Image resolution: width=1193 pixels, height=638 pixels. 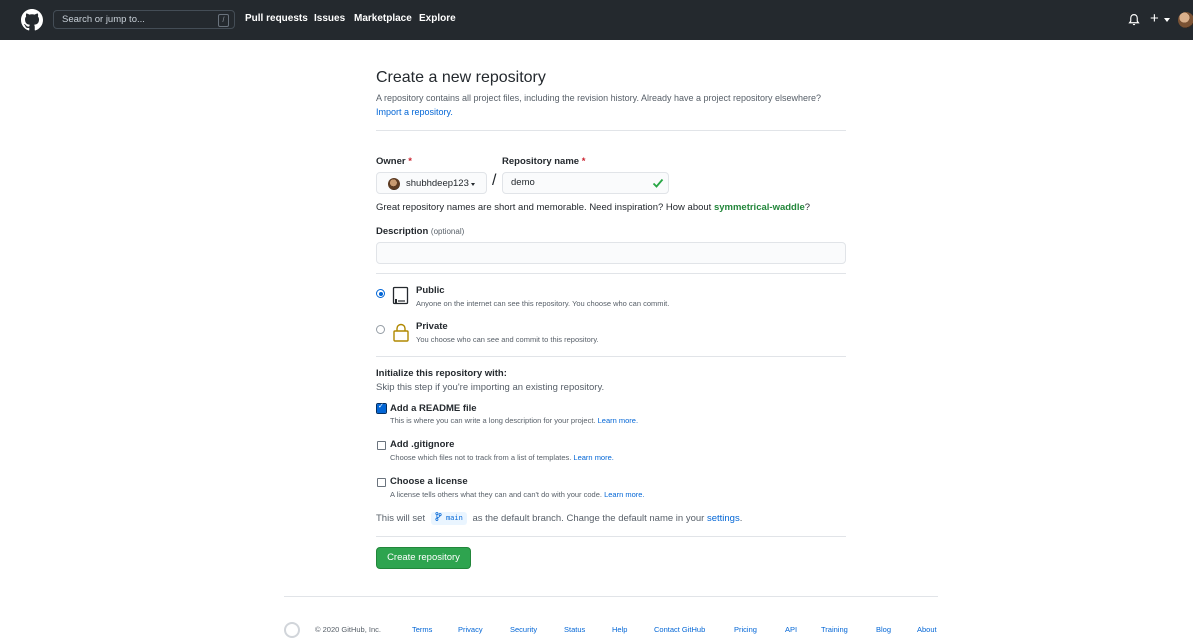 I want to click on branch-tag: main, so click(x=448, y=518).